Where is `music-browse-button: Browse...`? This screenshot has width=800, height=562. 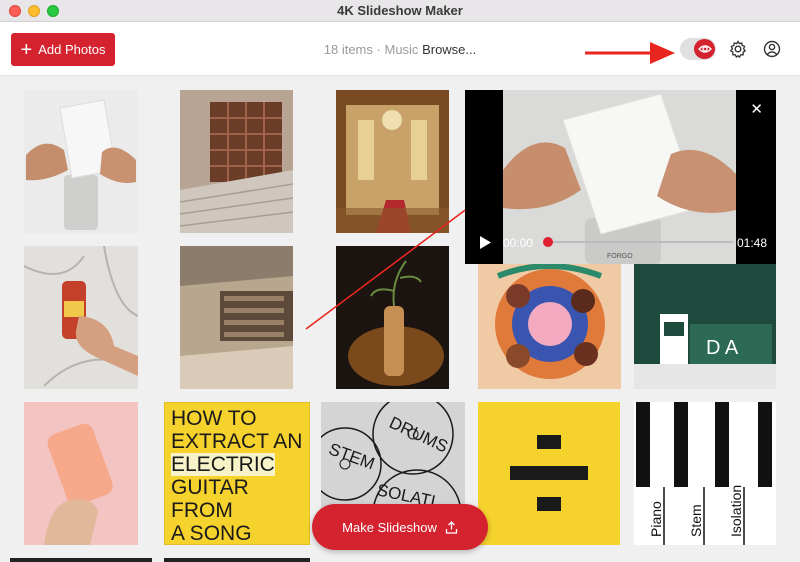 music-browse-button: Browse... is located at coordinates (449, 49).